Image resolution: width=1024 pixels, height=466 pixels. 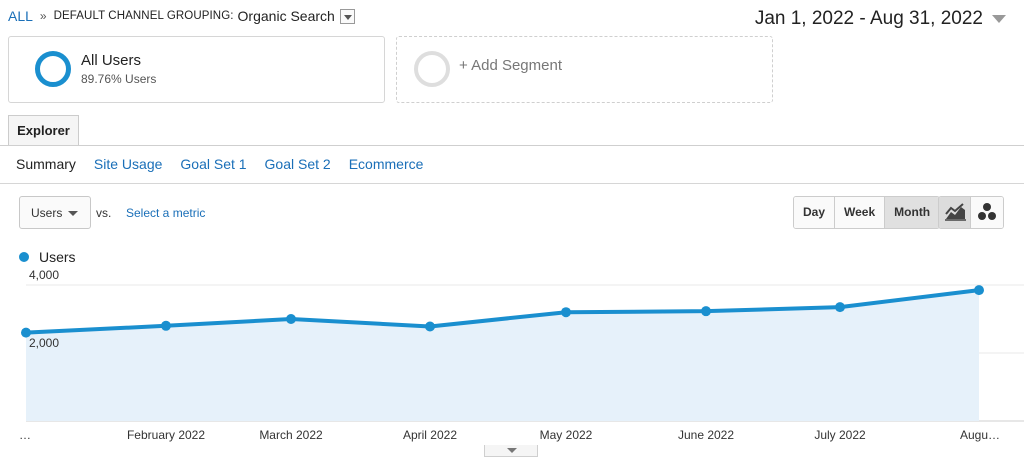 I want to click on legend-label: Users, so click(x=57, y=257).